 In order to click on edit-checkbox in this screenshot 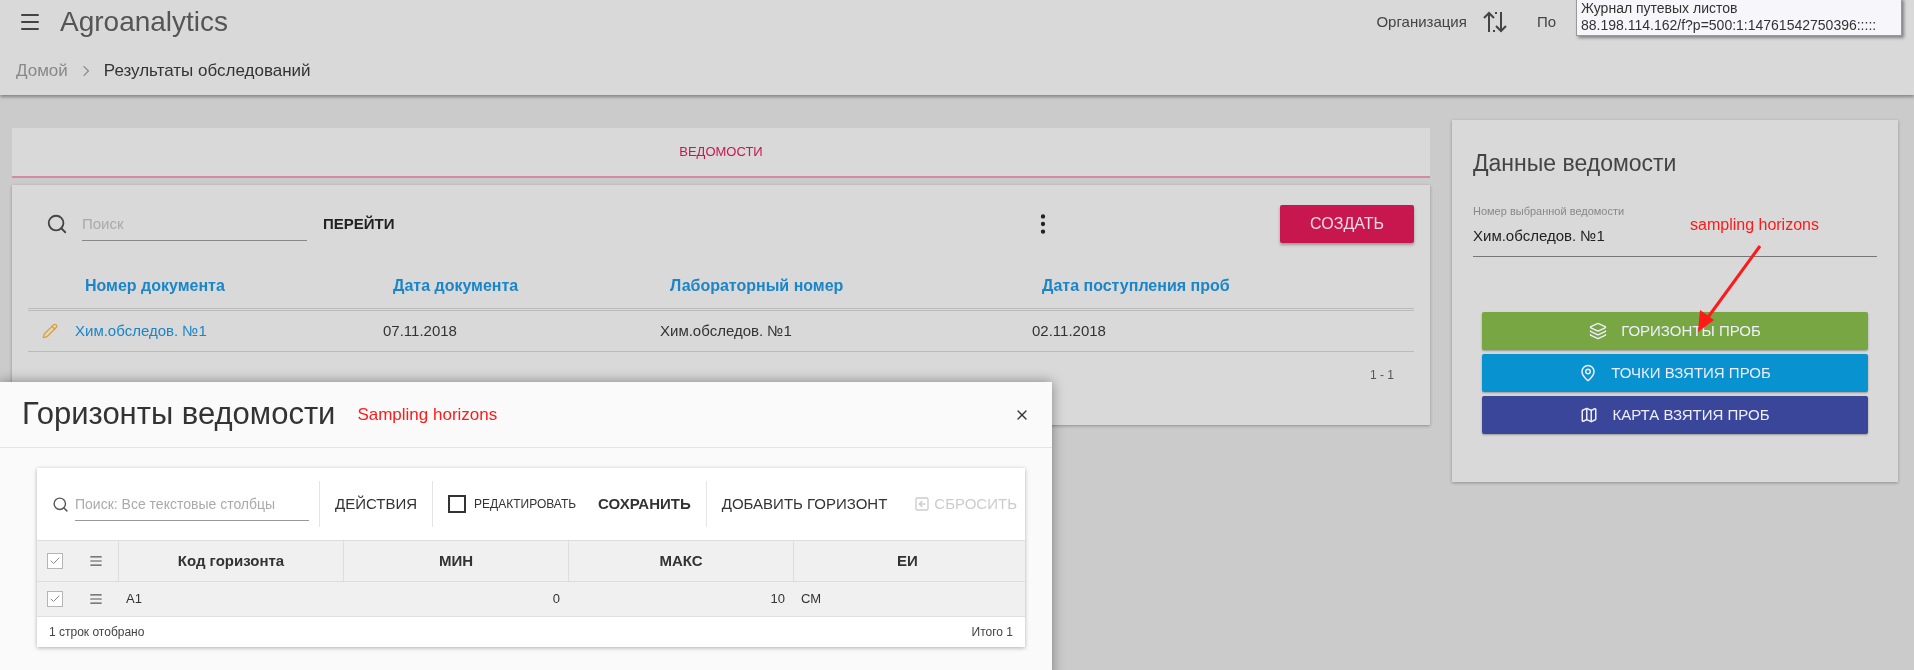, I will do `click(457, 504)`.